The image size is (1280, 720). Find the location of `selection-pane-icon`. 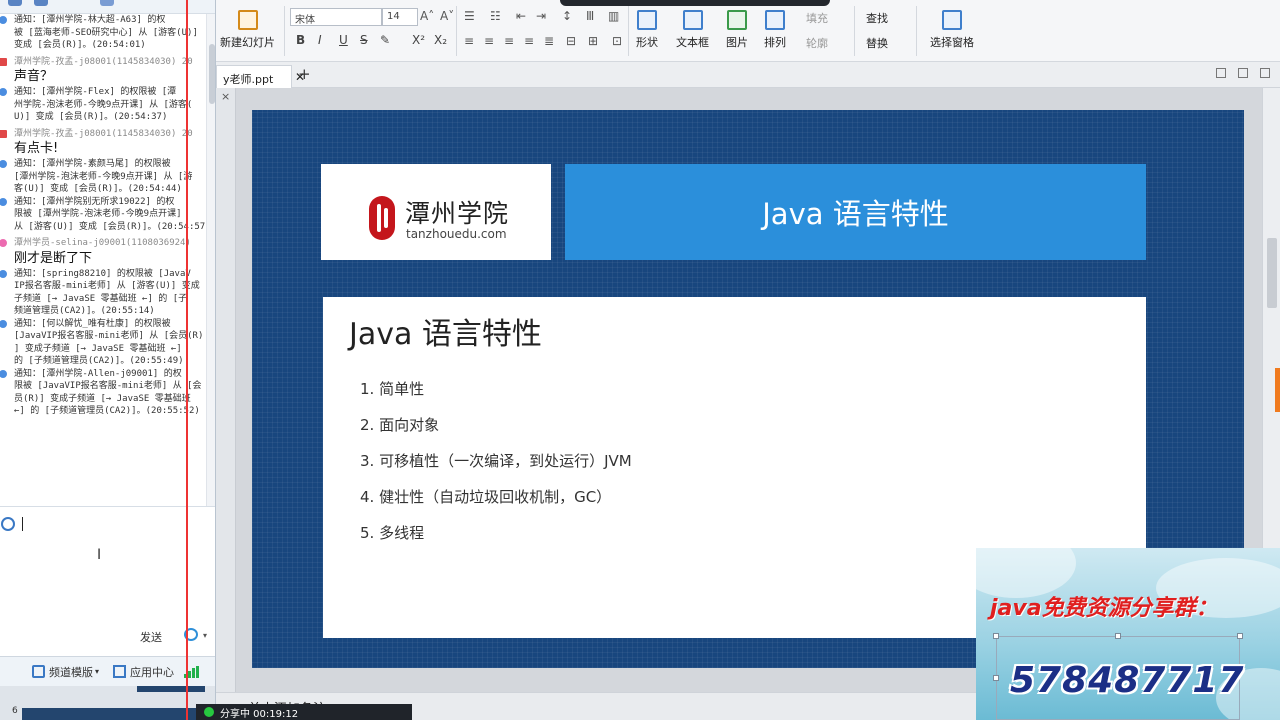

selection-pane-icon is located at coordinates (952, 20).